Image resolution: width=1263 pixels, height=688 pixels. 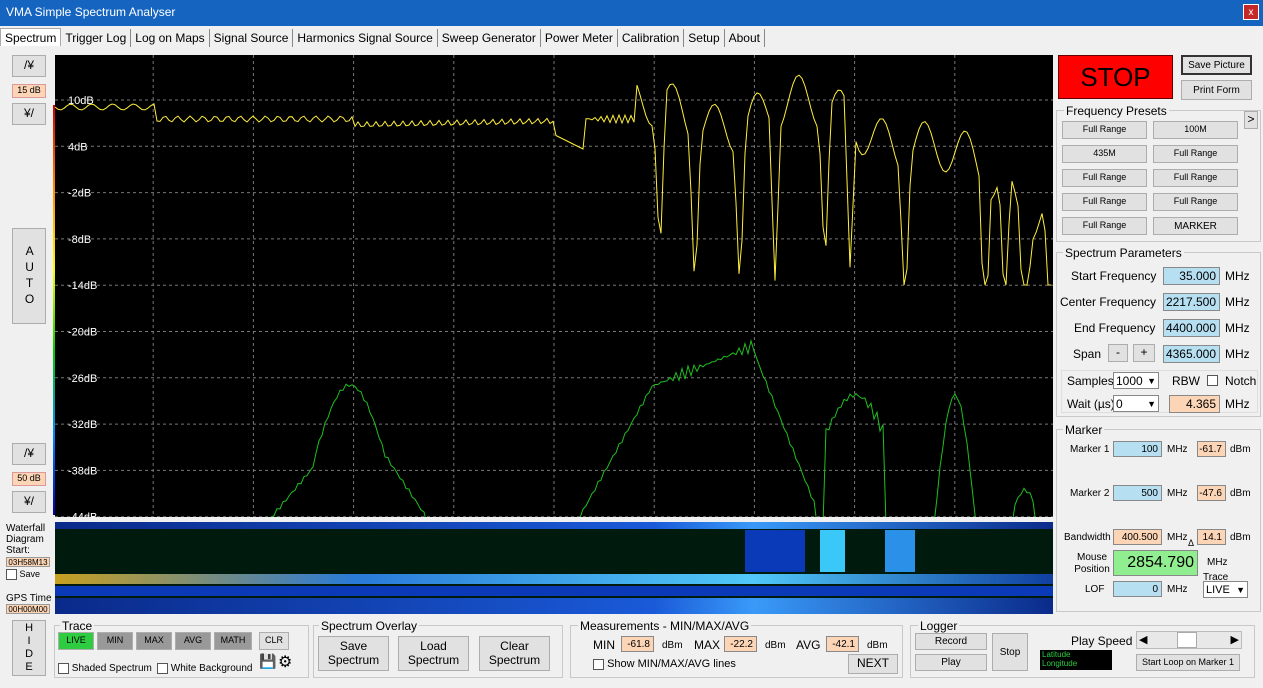 What do you see at coordinates (665, 626) in the screenshot?
I see `measurements-title: Measurements - MIN/MAX/AVG` at bounding box center [665, 626].